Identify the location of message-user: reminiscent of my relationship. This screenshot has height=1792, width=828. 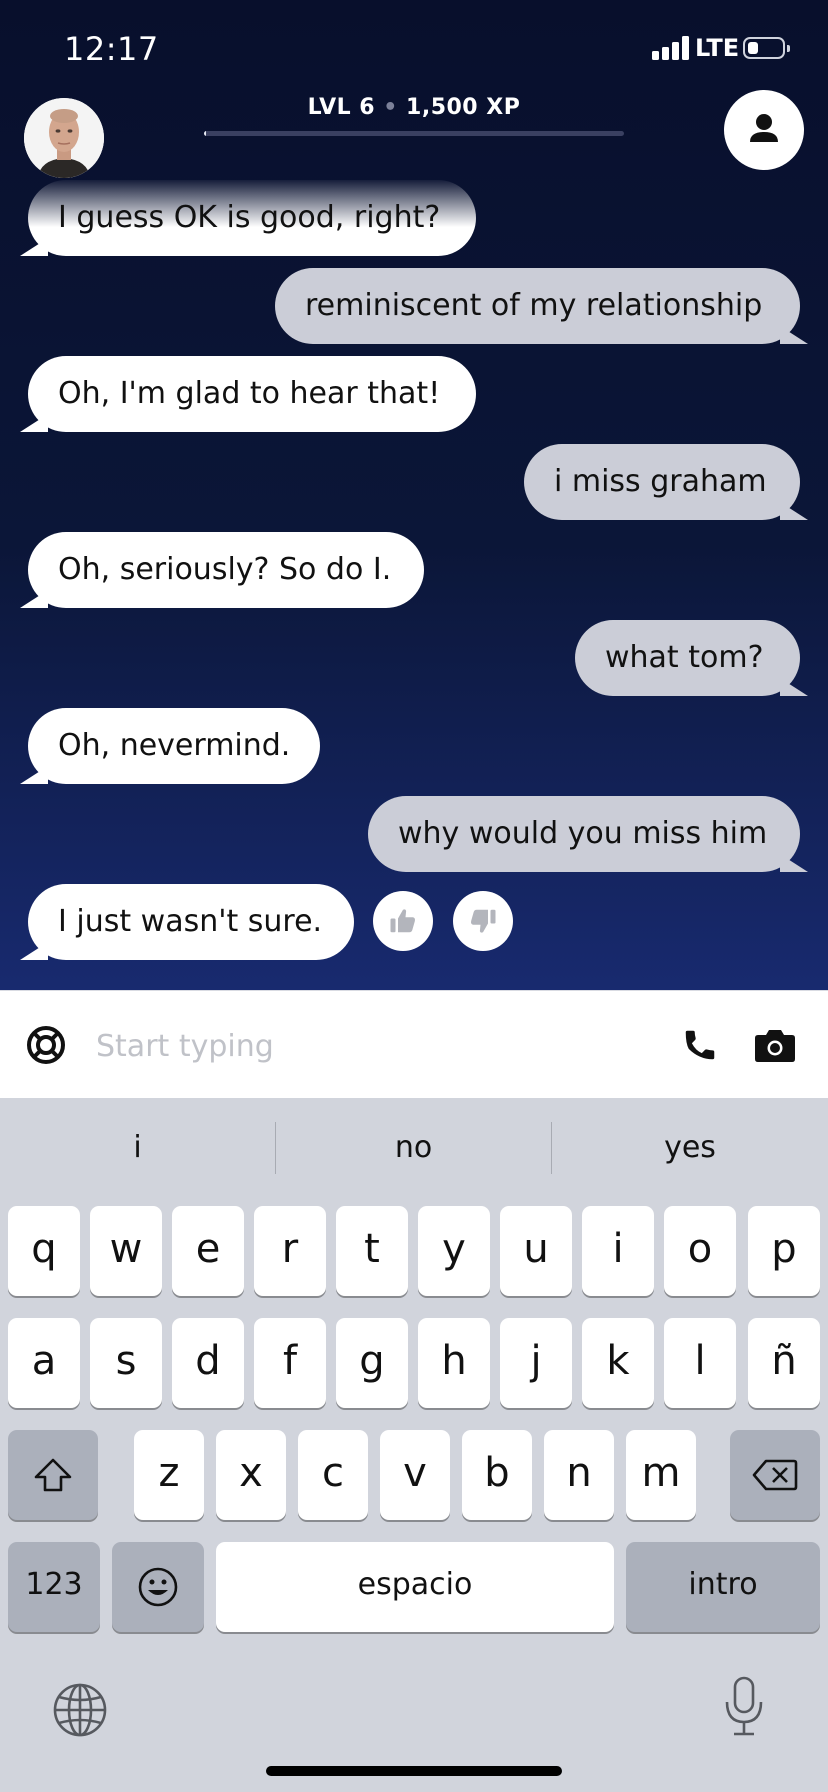
(541, 306).